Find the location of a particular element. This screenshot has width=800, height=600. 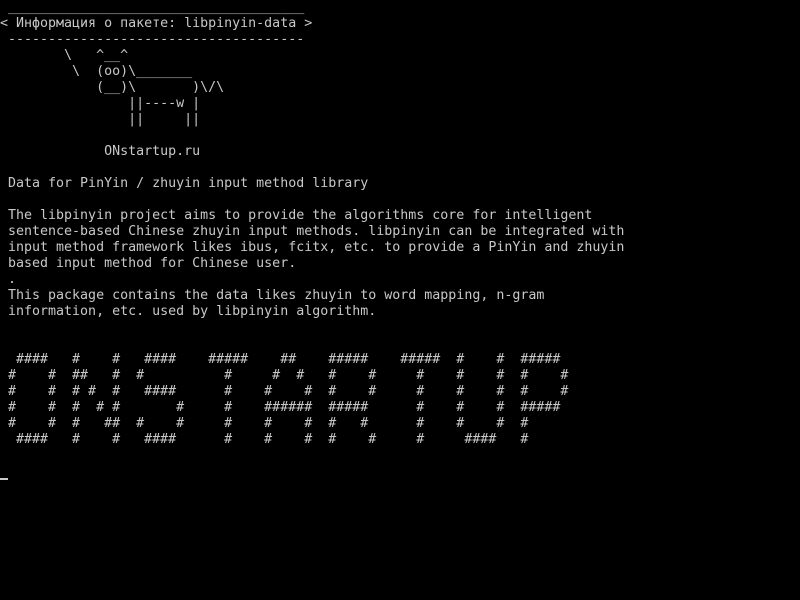

terminal-line: # # # # # # # ###### ##### # # # ##### is located at coordinates (280, 407).